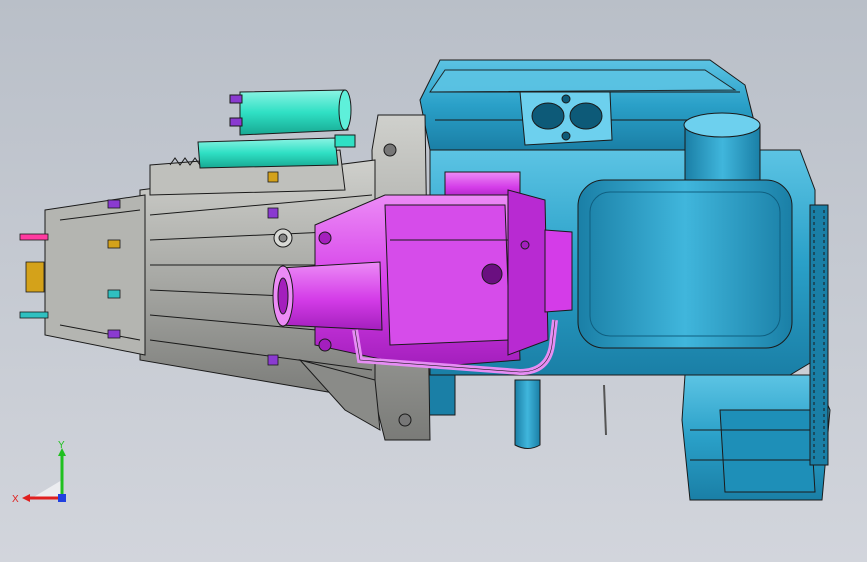  Describe the element at coordinates (61, 445) in the screenshot. I see `y-axis-label: Y` at that location.